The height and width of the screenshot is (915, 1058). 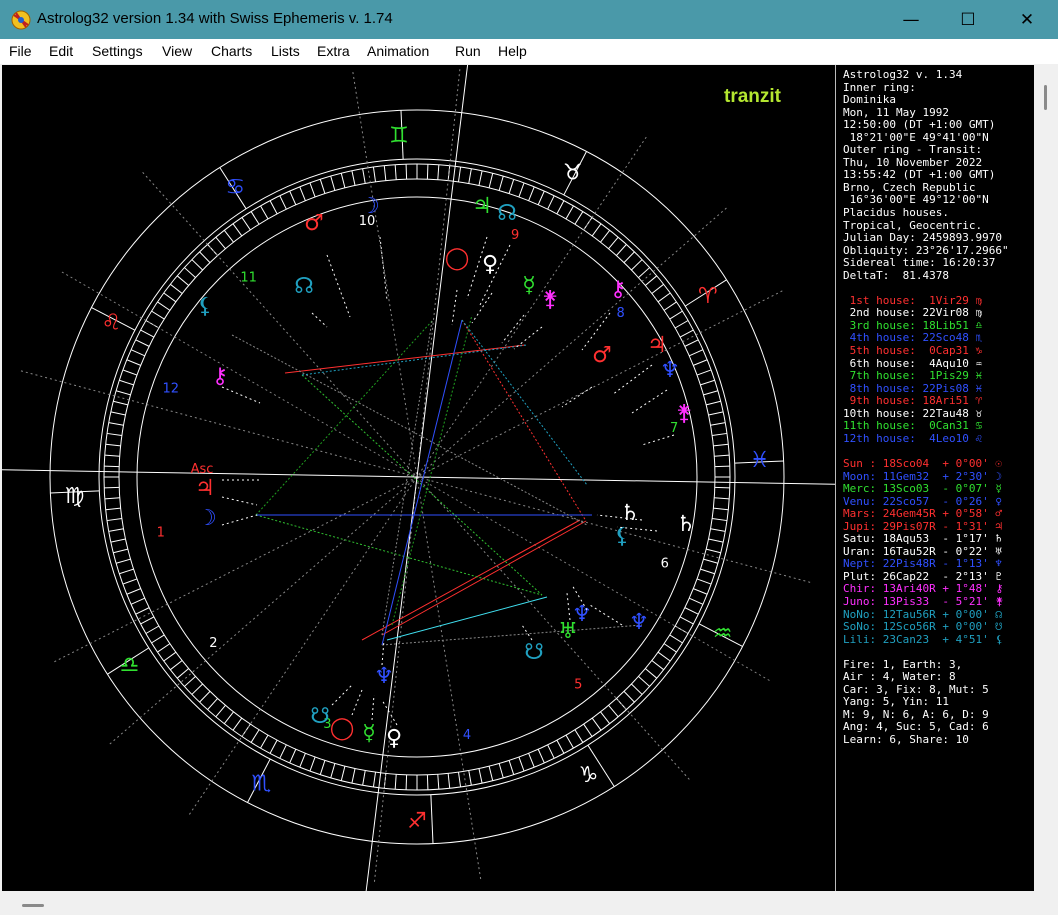 I want to click on house-number-label: 12, so click(x=171, y=388).